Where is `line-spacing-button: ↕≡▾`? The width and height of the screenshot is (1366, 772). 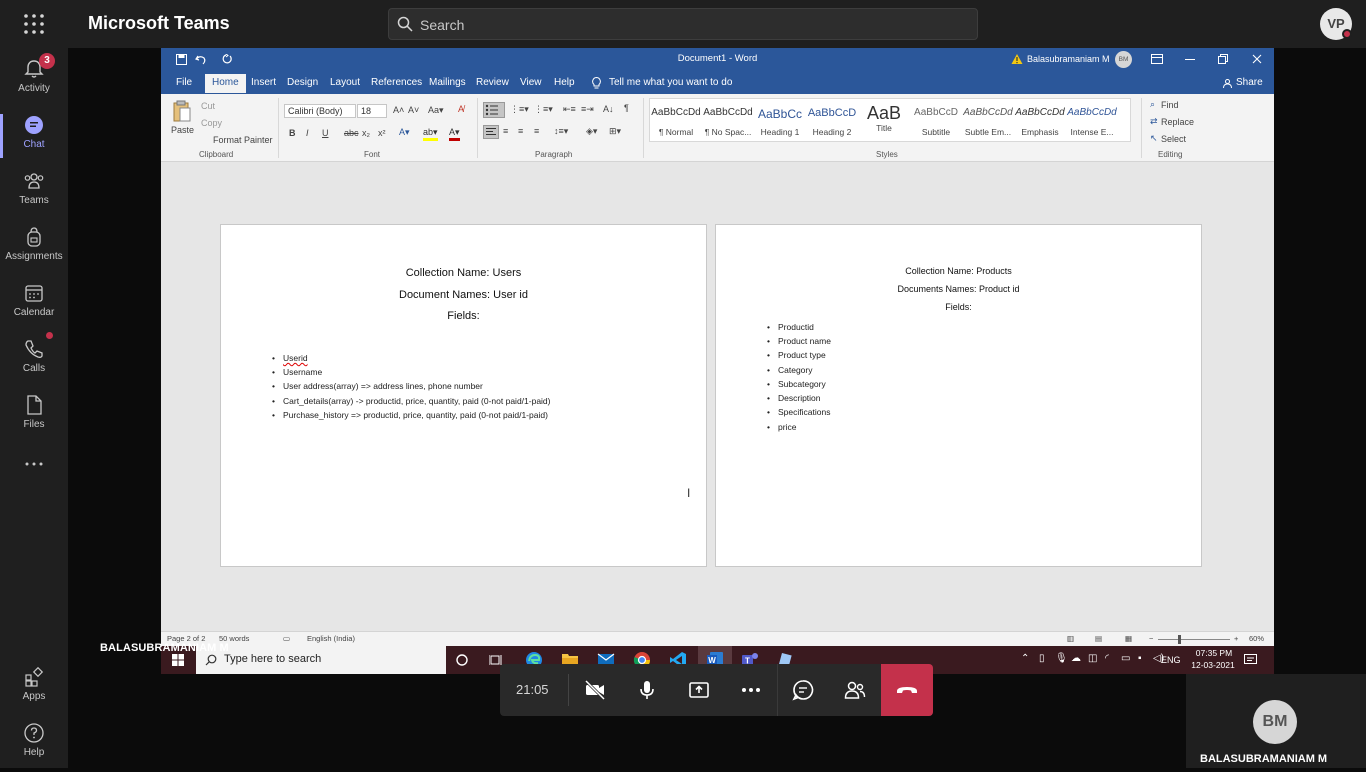 line-spacing-button: ↕≡▾ is located at coordinates (561, 131).